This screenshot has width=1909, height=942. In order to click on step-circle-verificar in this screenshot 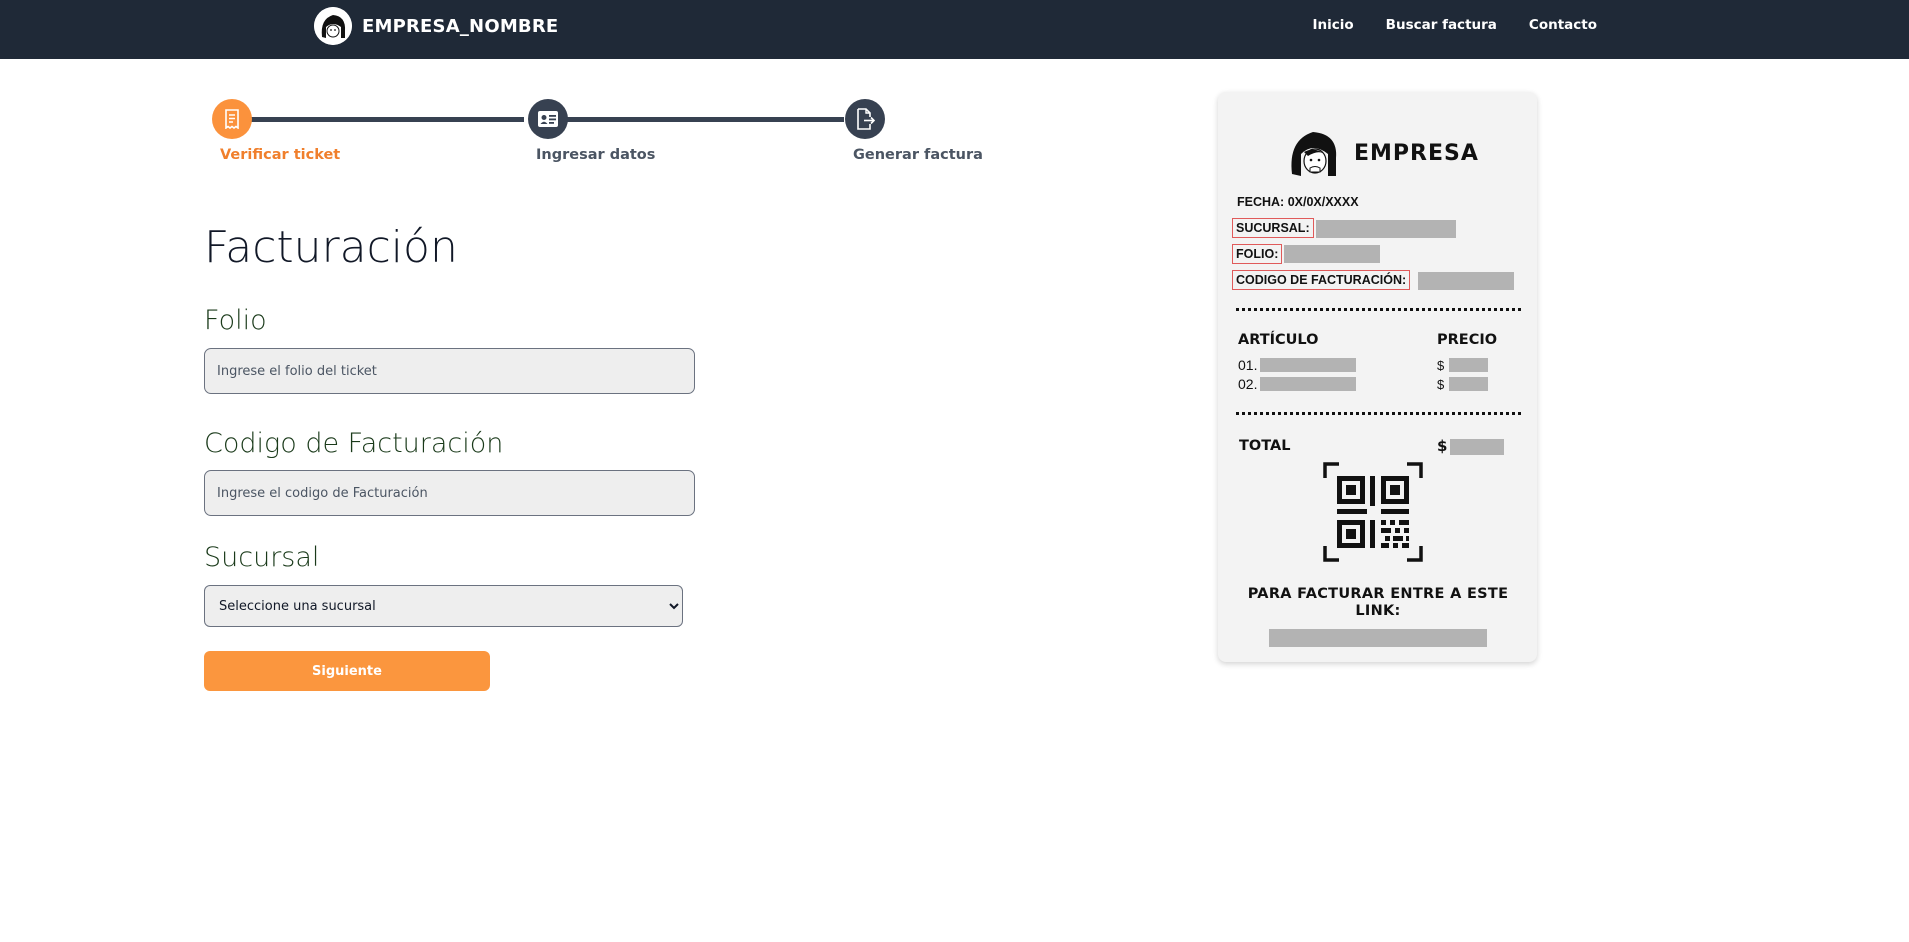, I will do `click(232, 119)`.